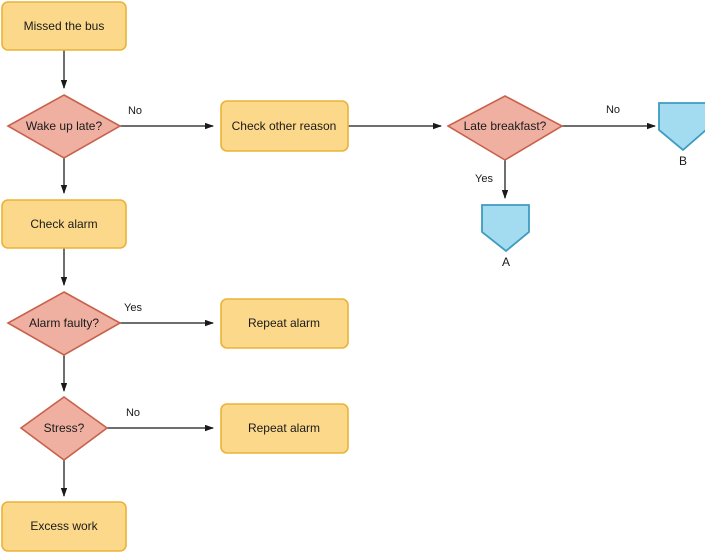 This screenshot has width=705, height=553. I want to click on edge-label-late-breakfast-no: No, so click(613, 110).